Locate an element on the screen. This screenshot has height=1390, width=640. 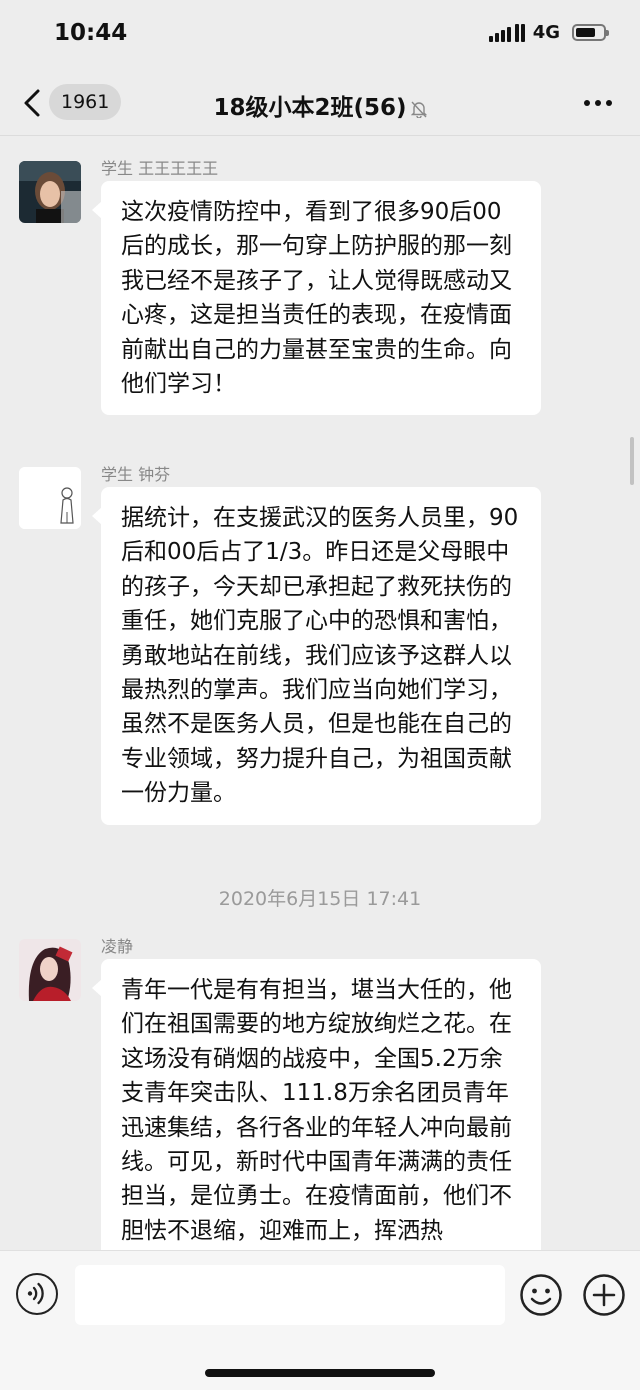
status-bar: 10:44 4G is located at coordinates (320, 35).